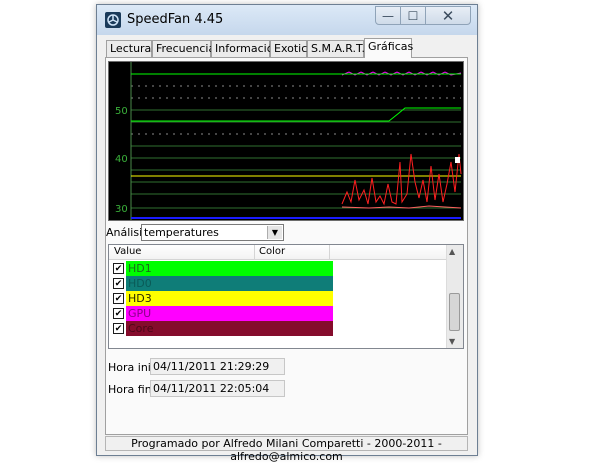 The width and height of the screenshot is (600, 463). I want to click on window-title: SpeedFan 4.45, so click(175, 19).